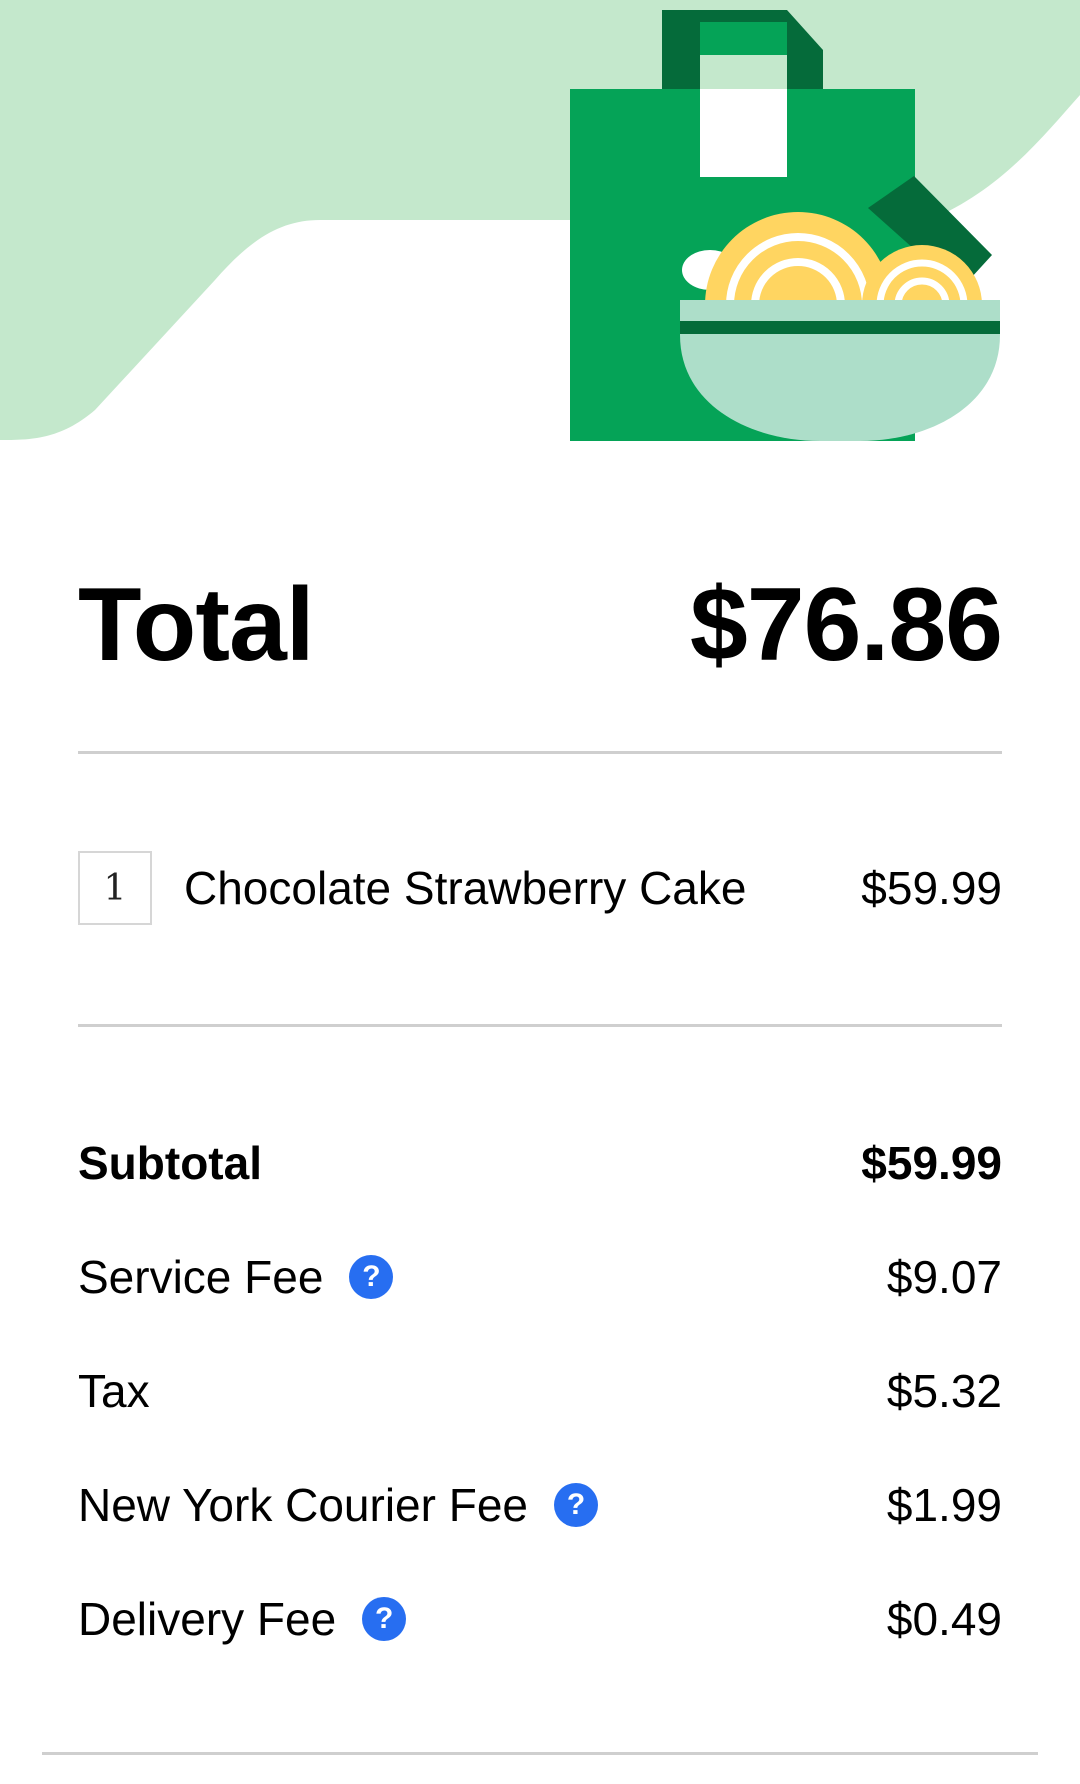 The image size is (1080, 1784). What do you see at coordinates (465, 888) in the screenshot?
I see `item-name: Chocolate Strawberry Cake` at bounding box center [465, 888].